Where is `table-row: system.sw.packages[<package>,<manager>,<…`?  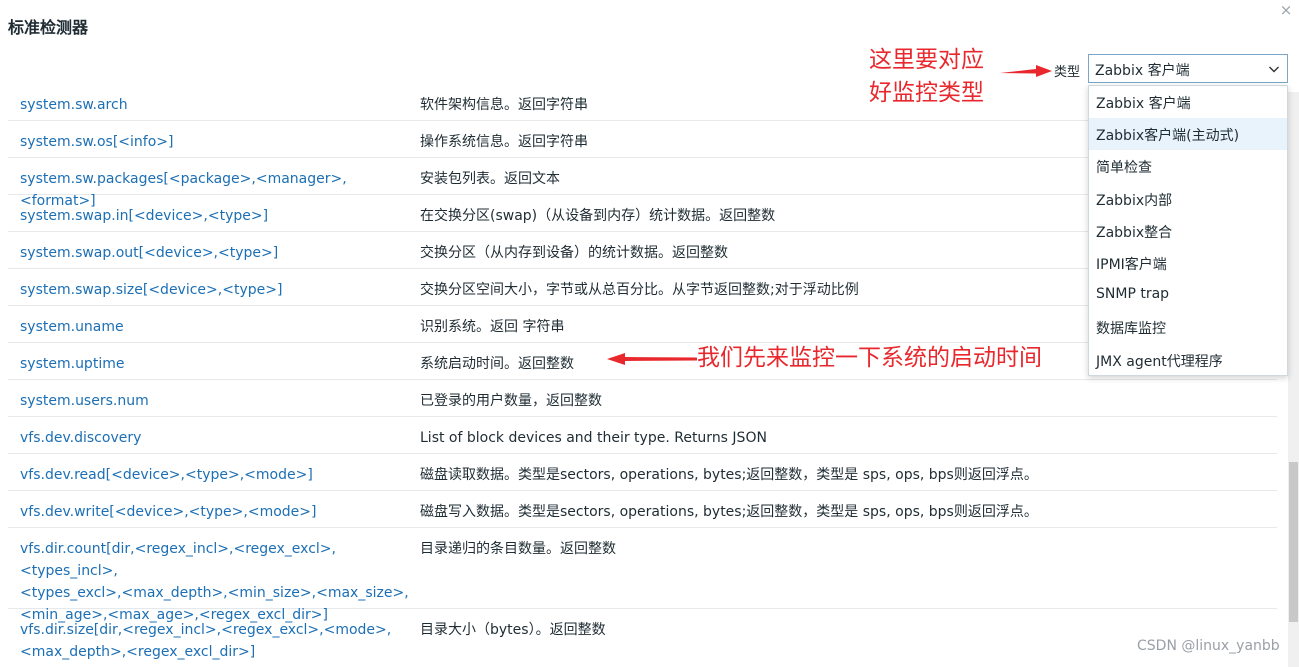
table-row: system.sw.packages[<package>,<manager>,<… is located at coordinates (642, 183).